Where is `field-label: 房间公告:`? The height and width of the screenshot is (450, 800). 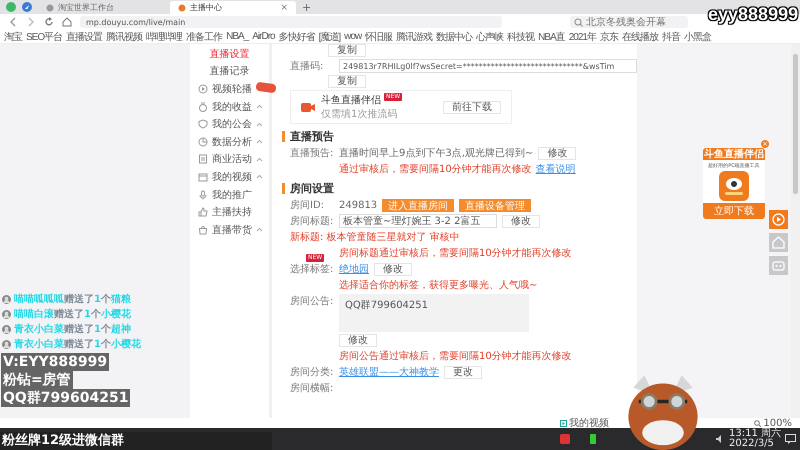 field-label: 房间公告: is located at coordinates (312, 301).